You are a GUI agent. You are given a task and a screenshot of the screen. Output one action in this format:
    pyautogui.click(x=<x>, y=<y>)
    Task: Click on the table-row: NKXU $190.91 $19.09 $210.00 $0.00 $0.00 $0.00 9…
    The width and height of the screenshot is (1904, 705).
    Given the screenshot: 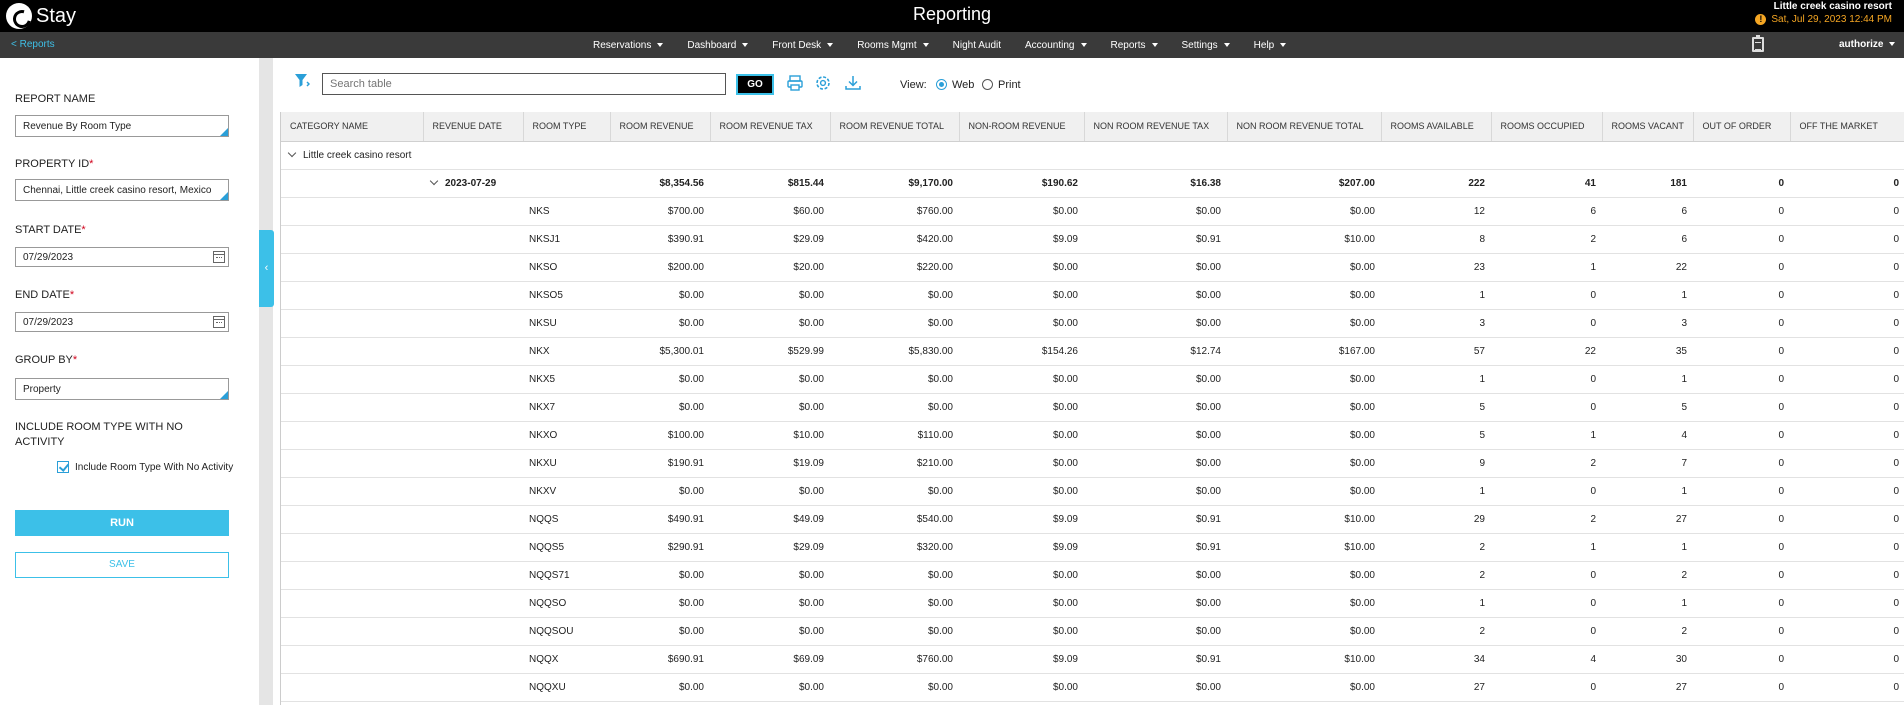 What is the action you would take?
    pyautogui.click(x=1092, y=463)
    